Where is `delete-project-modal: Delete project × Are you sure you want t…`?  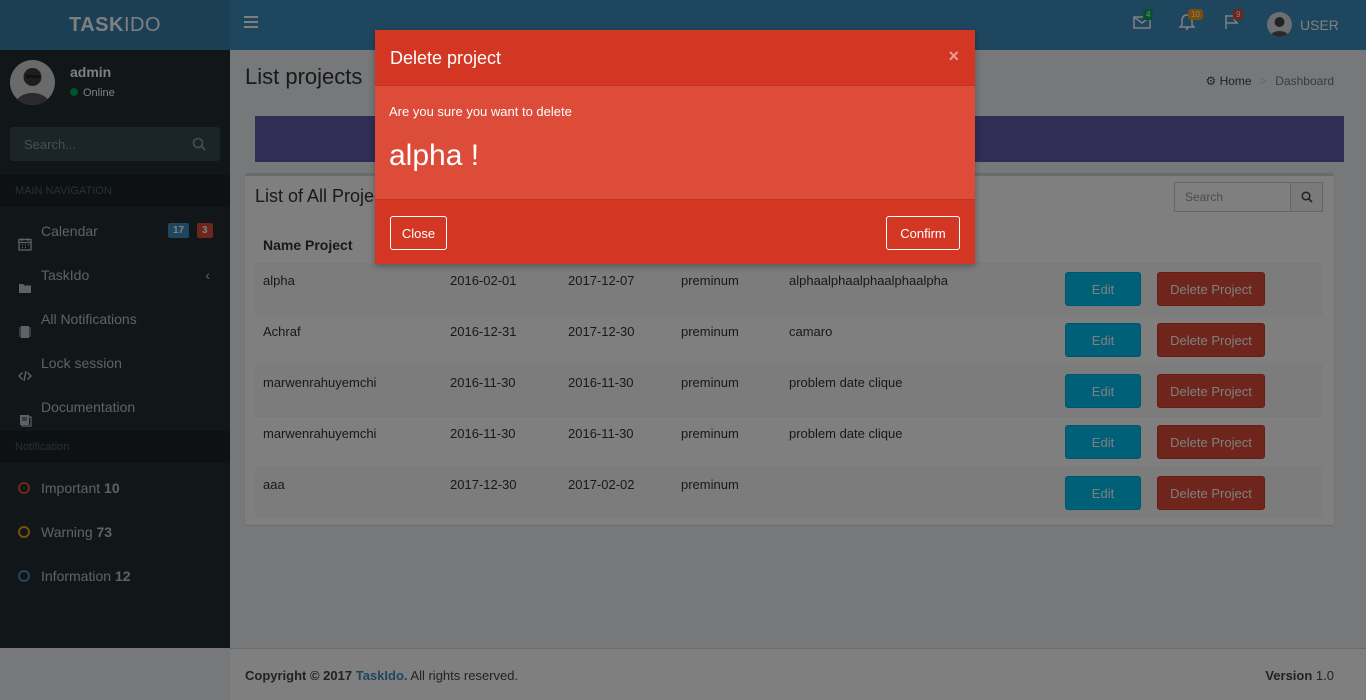
delete-project-modal: Delete project × Are you sure you want t… is located at coordinates (675, 147).